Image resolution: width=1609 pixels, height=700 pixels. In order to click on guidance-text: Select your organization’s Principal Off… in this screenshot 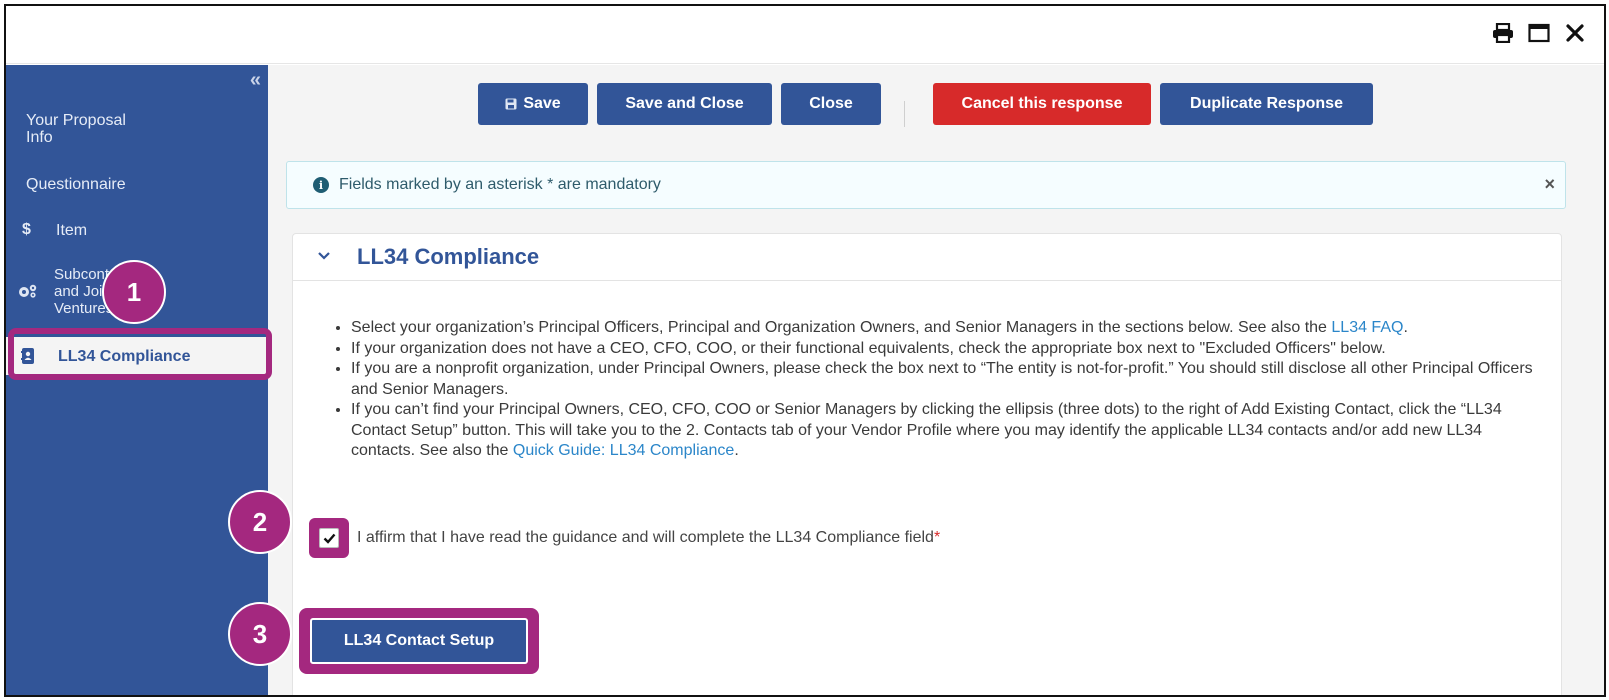, I will do `click(841, 327)`.